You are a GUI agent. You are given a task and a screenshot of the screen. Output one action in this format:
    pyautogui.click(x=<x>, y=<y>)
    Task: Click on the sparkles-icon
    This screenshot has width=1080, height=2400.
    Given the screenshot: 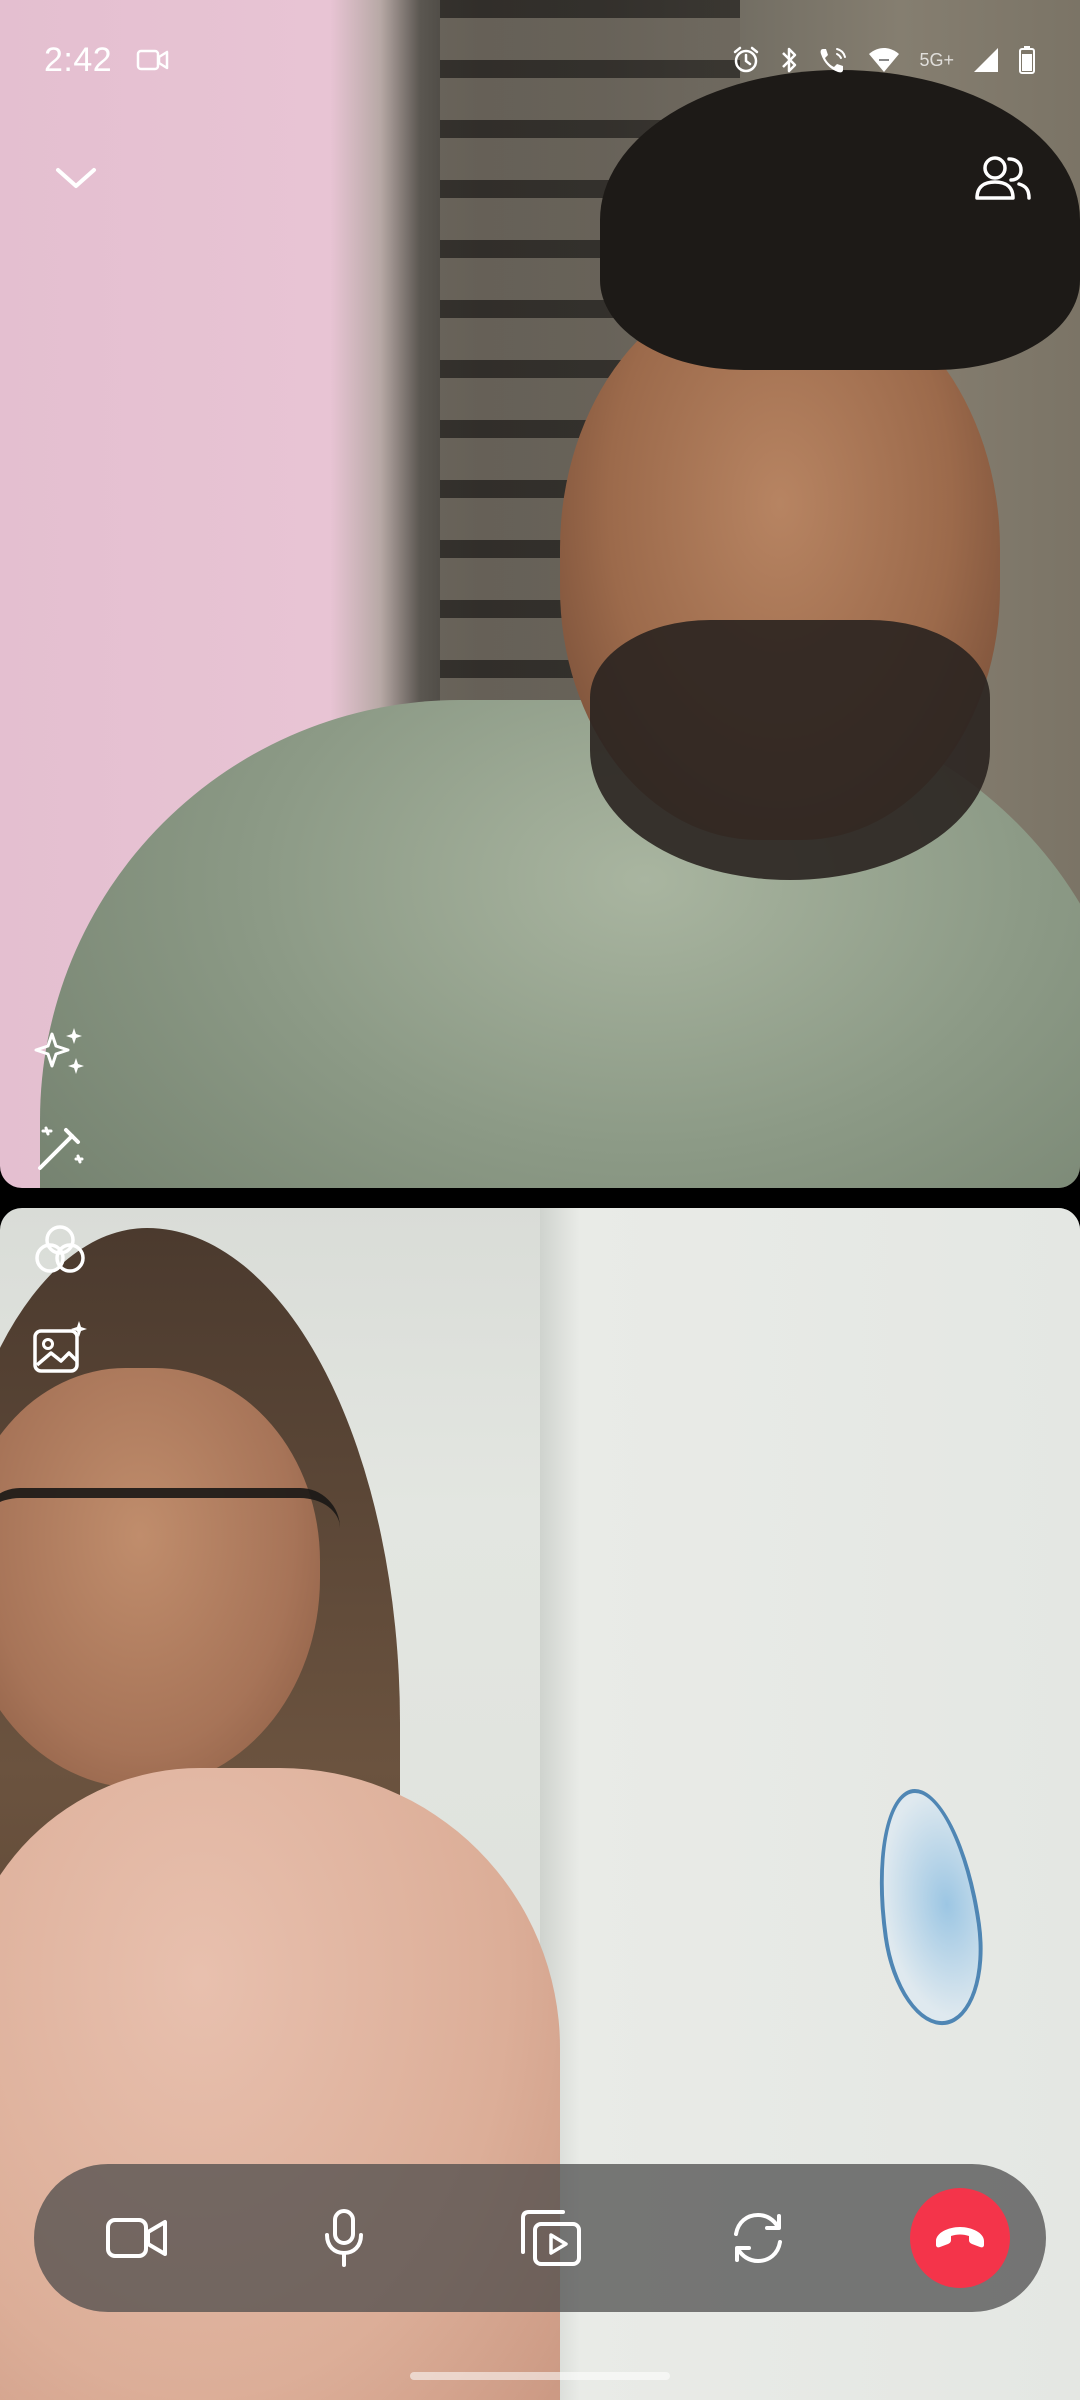 What is the action you would take?
    pyautogui.click(x=60, y=1052)
    